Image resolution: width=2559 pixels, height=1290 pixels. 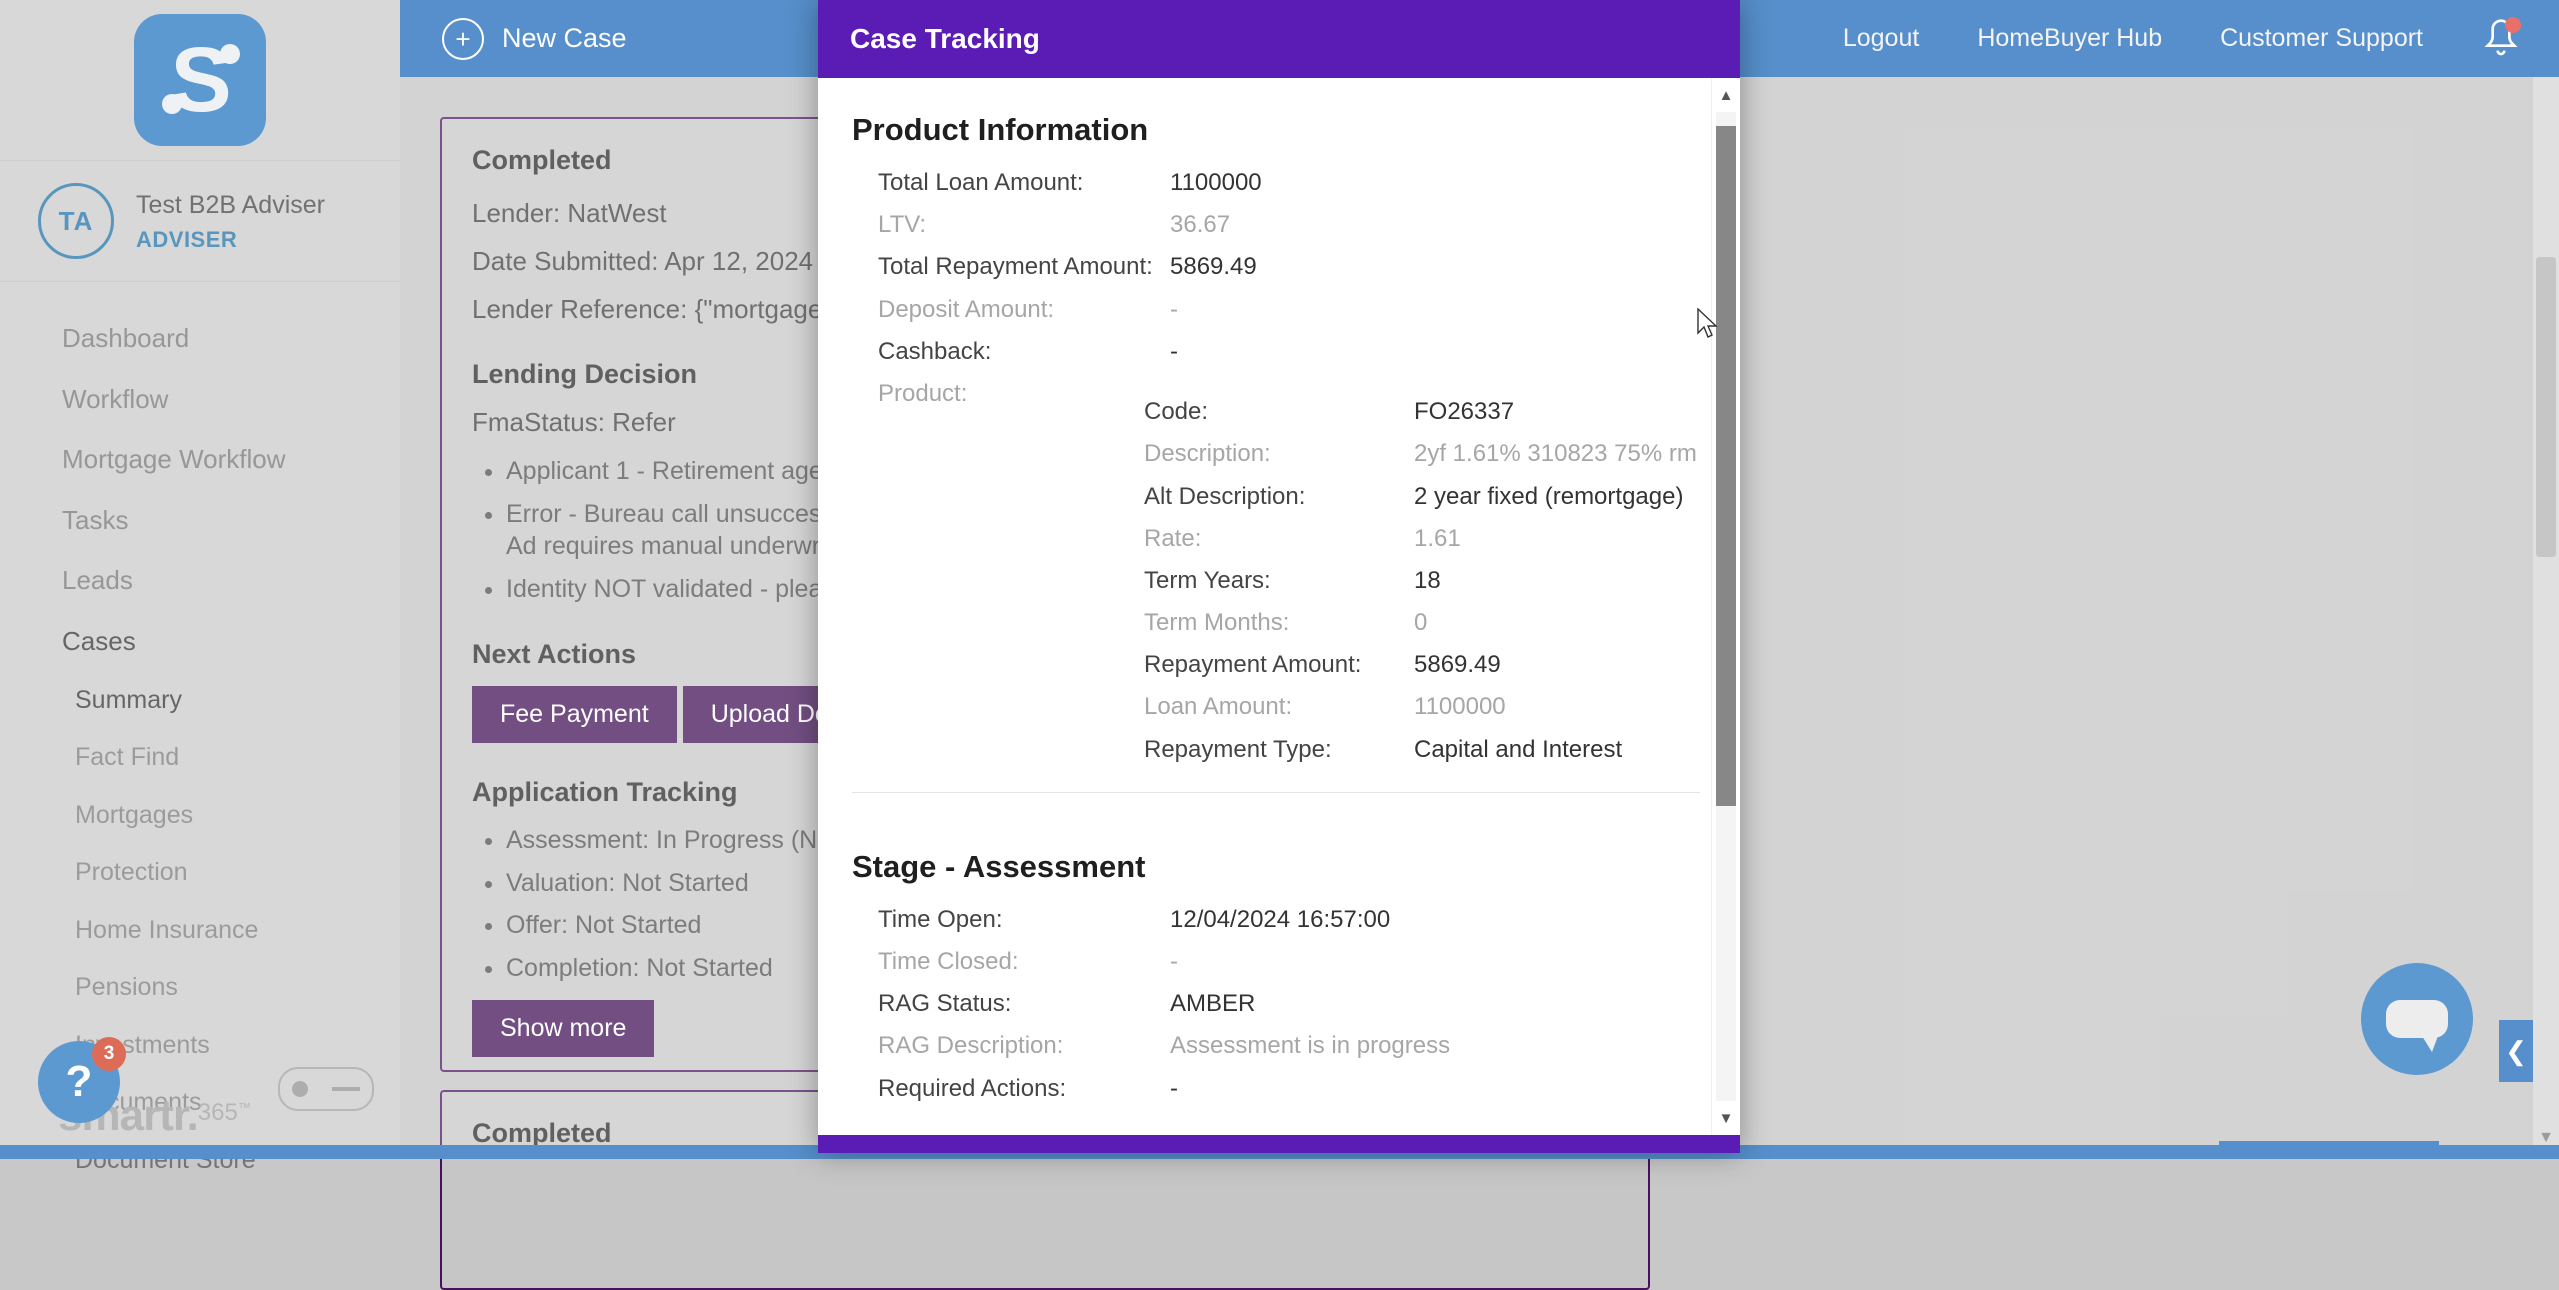 I want to click on row-total-repayment-amount: Total Repayment Amount: 5869.49, so click(x=1276, y=266).